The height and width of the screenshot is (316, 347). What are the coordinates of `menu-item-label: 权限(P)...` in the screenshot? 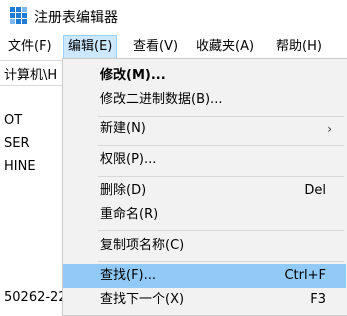 It's located at (128, 159).